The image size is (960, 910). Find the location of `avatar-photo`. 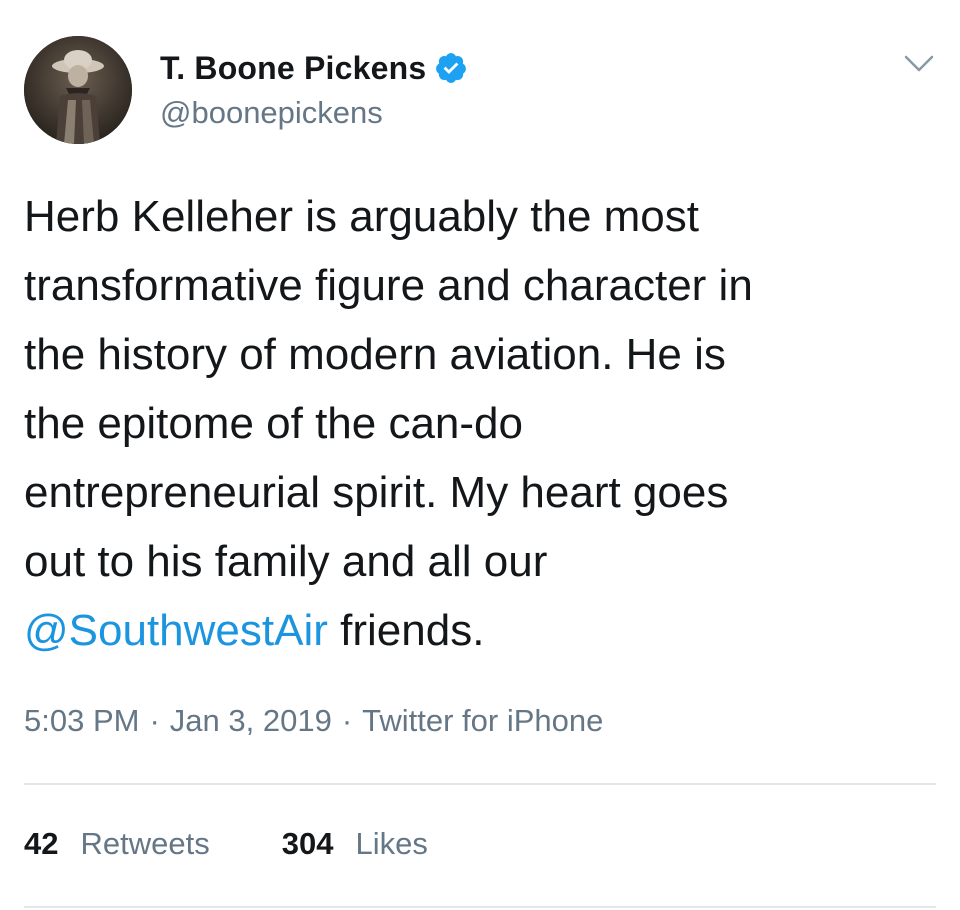

avatar-photo is located at coordinates (78, 90).